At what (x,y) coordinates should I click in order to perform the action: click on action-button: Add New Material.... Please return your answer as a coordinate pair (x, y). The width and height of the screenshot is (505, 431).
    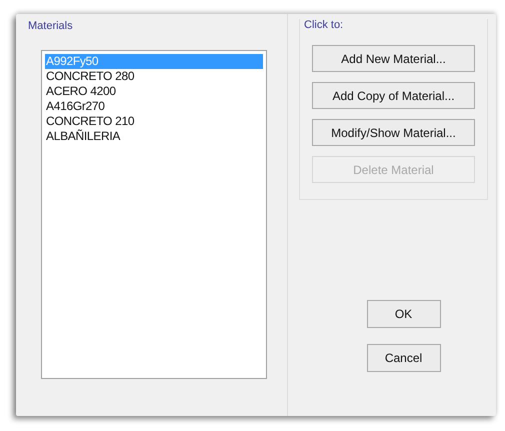
    Looking at the image, I should click on (393, 58).